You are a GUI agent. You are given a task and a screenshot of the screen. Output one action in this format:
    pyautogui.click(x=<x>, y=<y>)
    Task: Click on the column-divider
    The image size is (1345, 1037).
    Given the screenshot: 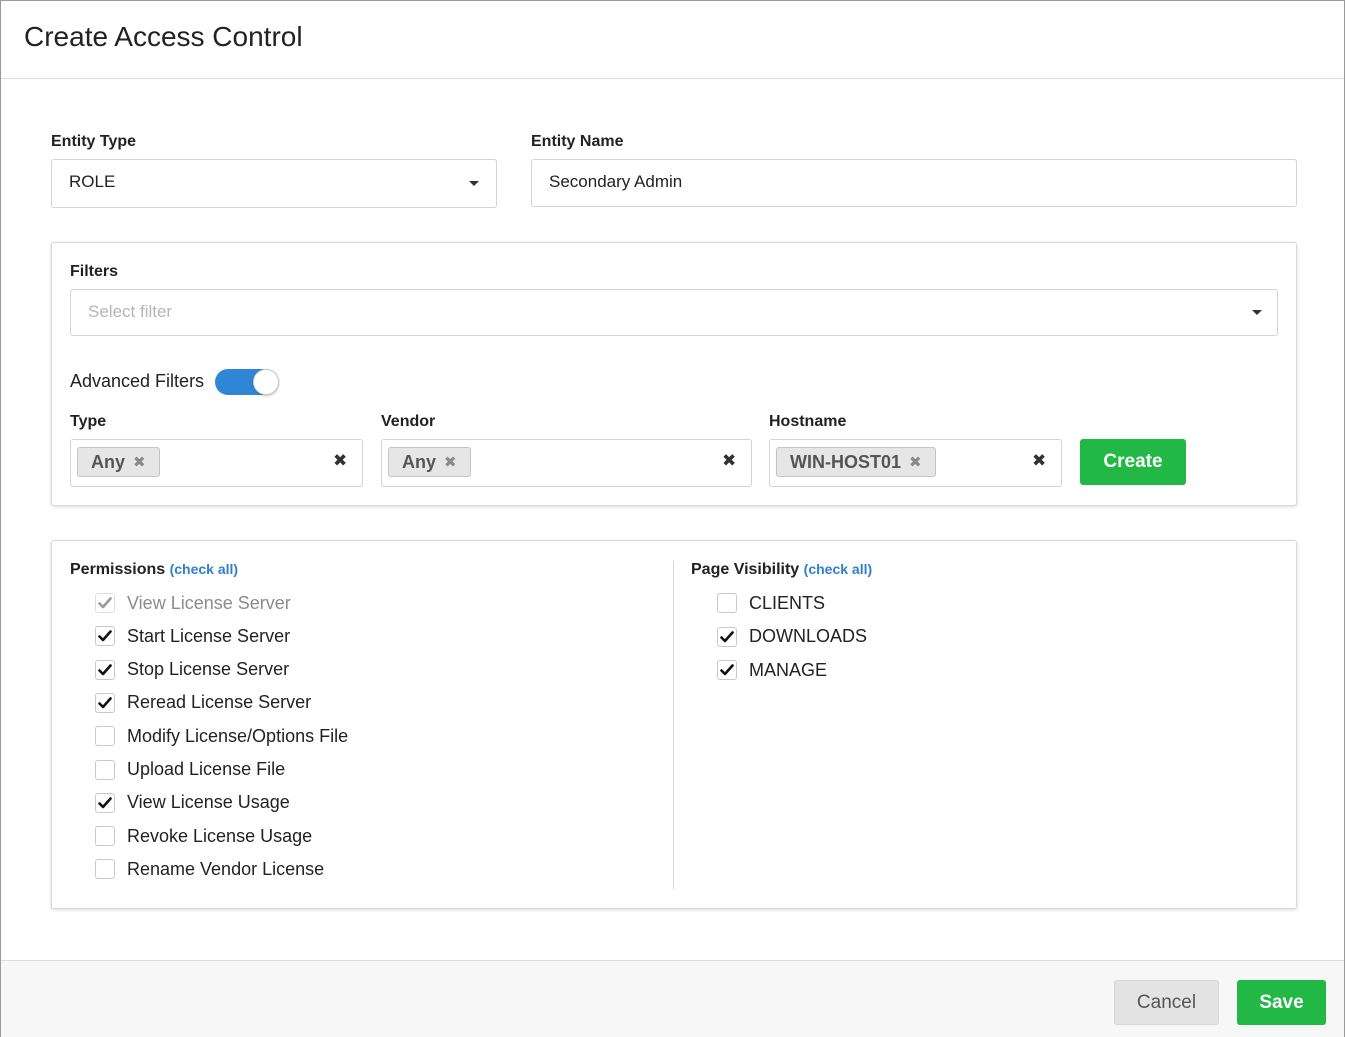 What is the action you would take?
    pyautogui.click(x=673, y=725)
    